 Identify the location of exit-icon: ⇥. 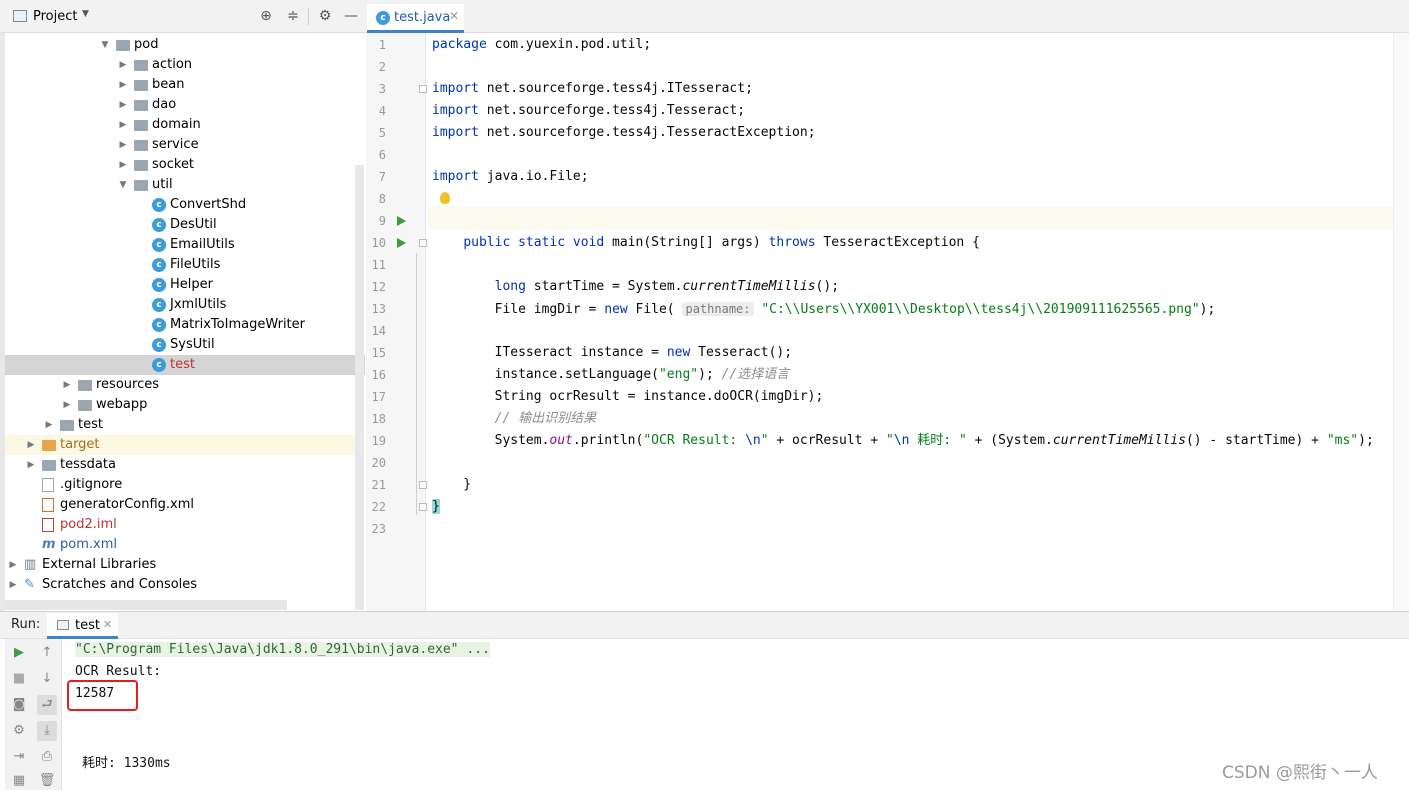
(19, 757).